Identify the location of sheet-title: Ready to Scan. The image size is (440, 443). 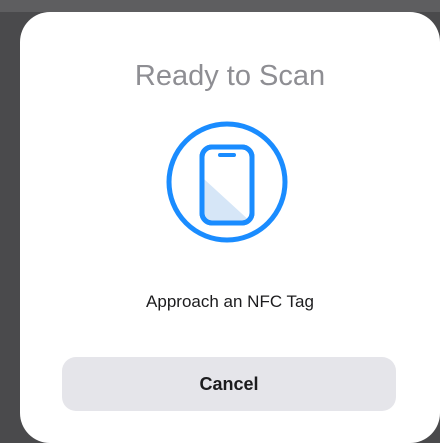
(230, 76).